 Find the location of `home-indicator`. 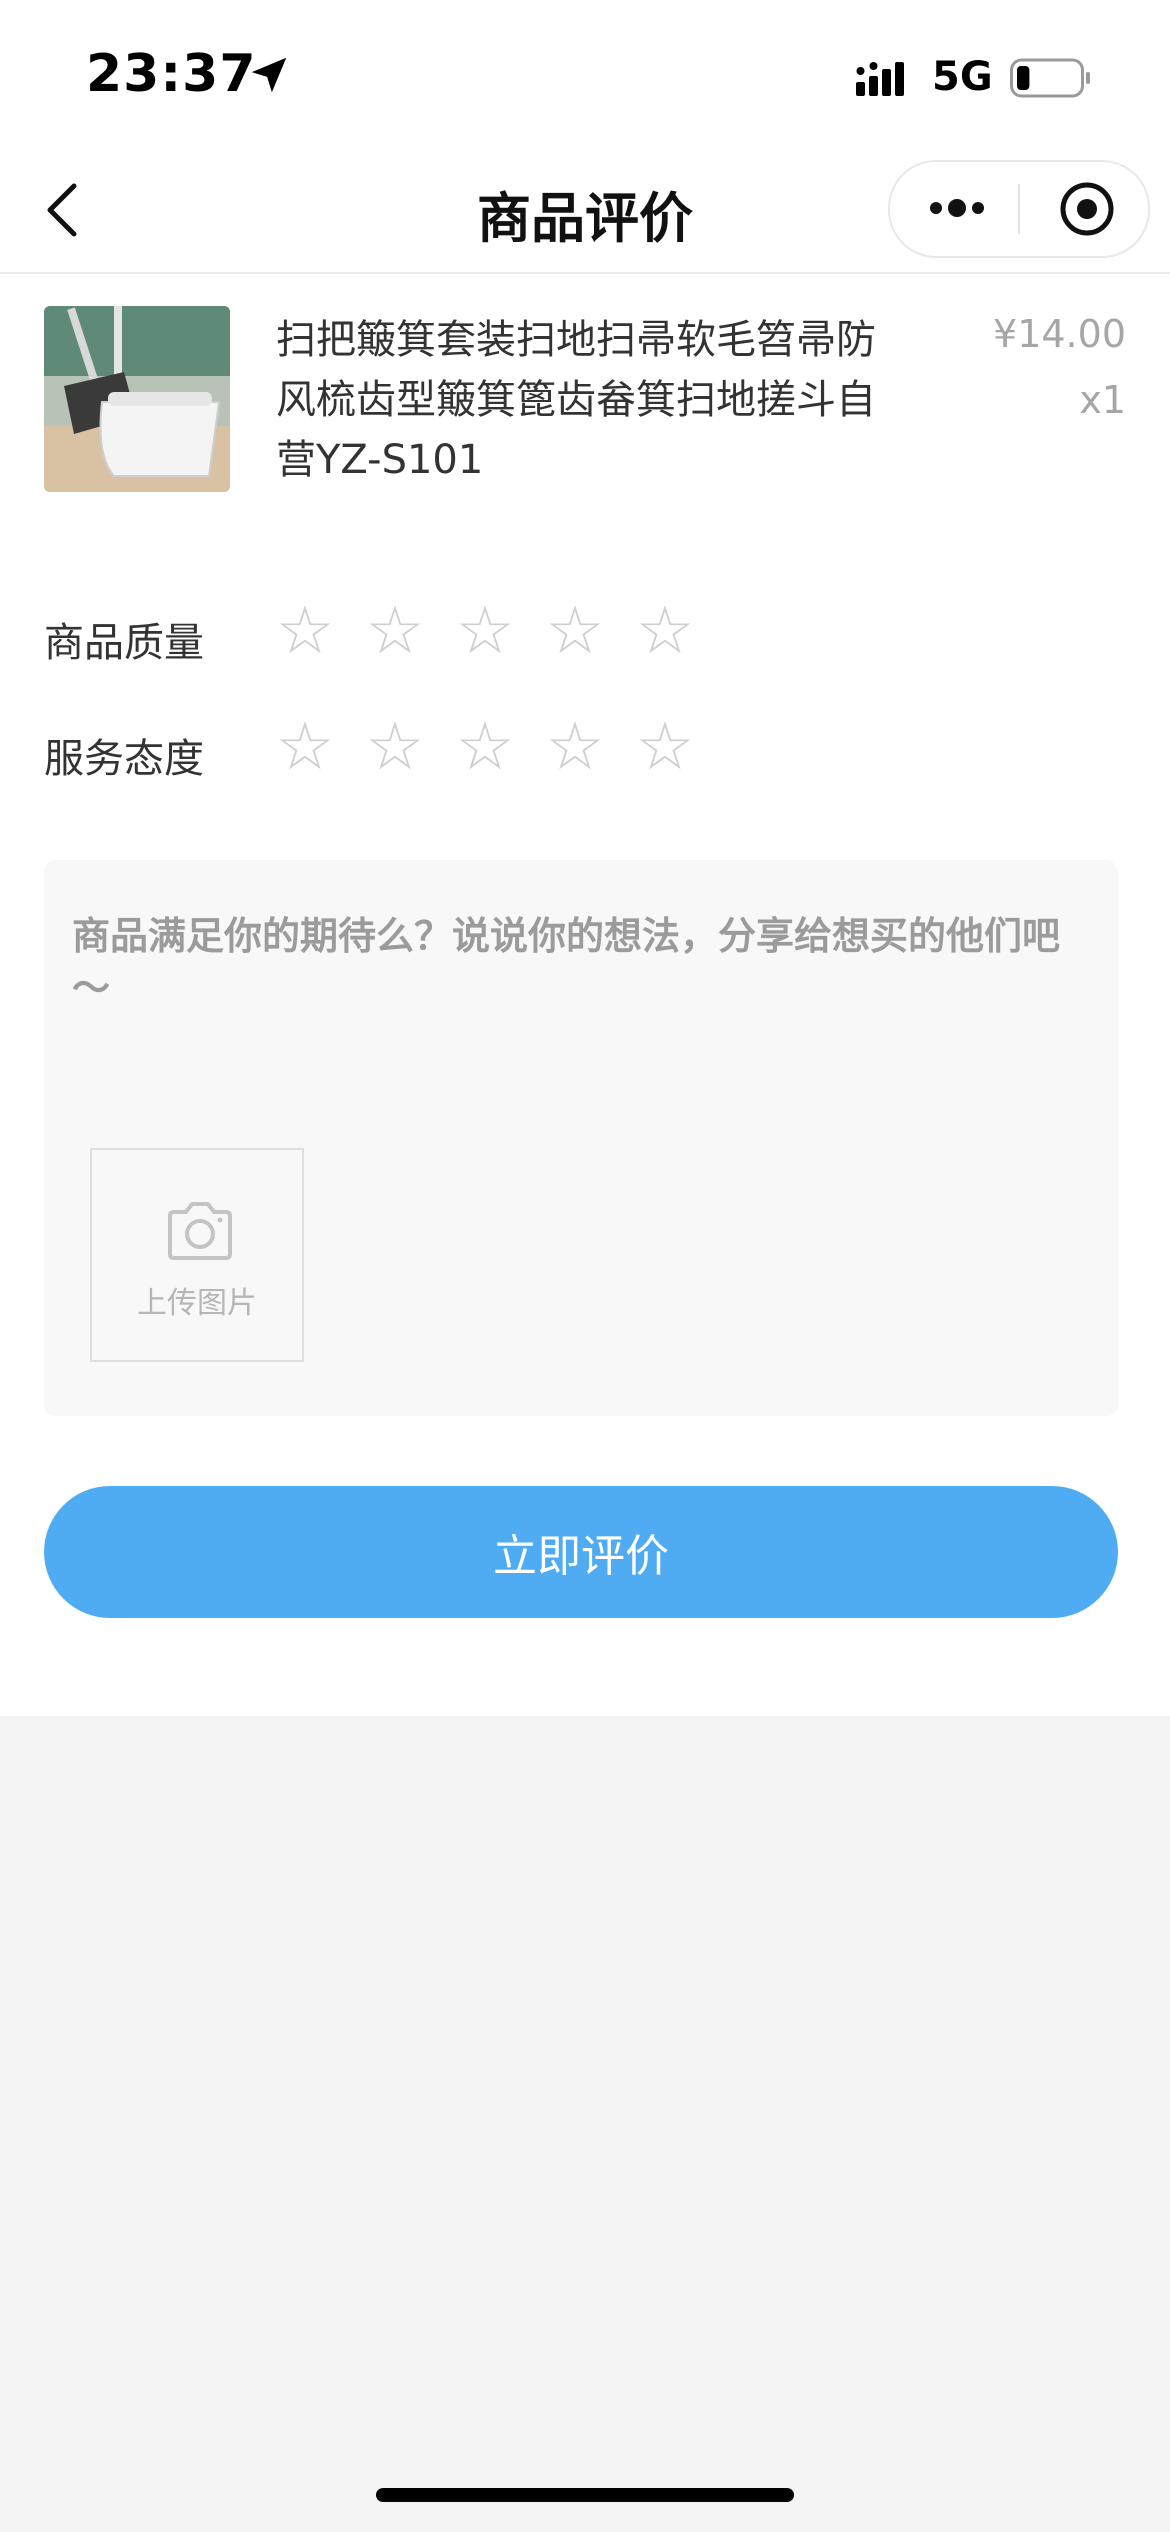

home-indicator is located at coordinates (585, 2495).